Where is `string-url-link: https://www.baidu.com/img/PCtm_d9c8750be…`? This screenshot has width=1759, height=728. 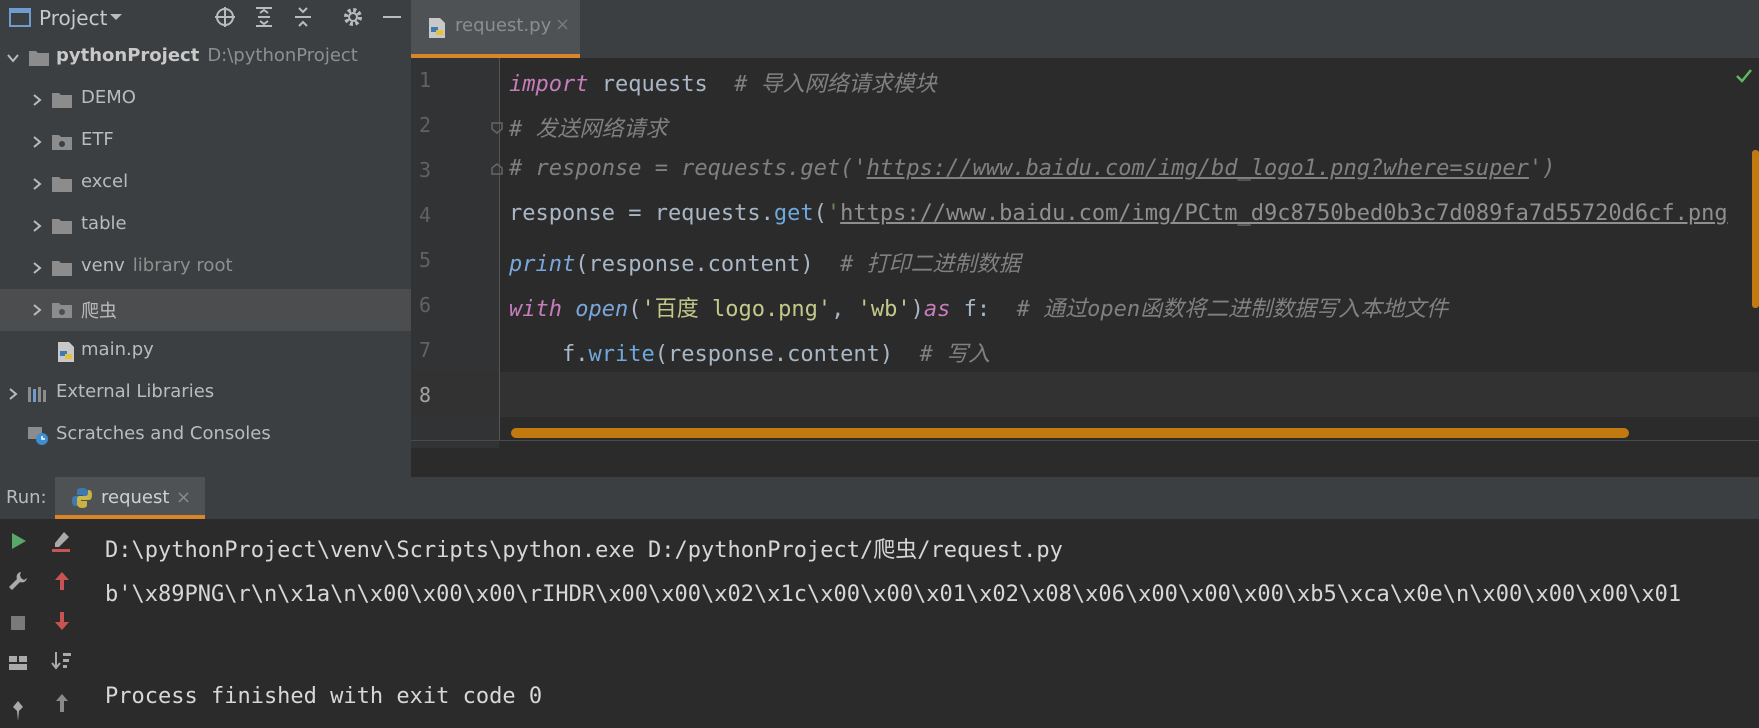 string-url-link: https://www.baidu.com/img/PCtm_d9c8750be… is located at coordinates (1283, 213).